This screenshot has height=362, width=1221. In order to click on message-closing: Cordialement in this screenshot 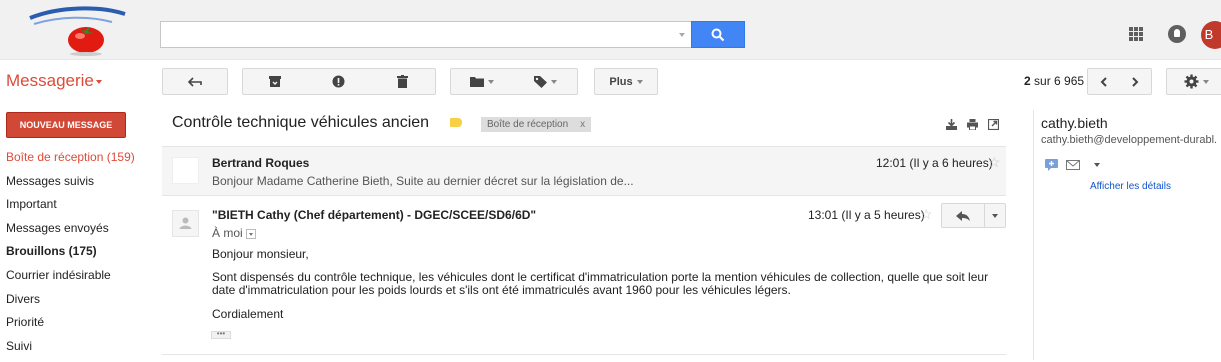, I will do `click(248, 314)`.